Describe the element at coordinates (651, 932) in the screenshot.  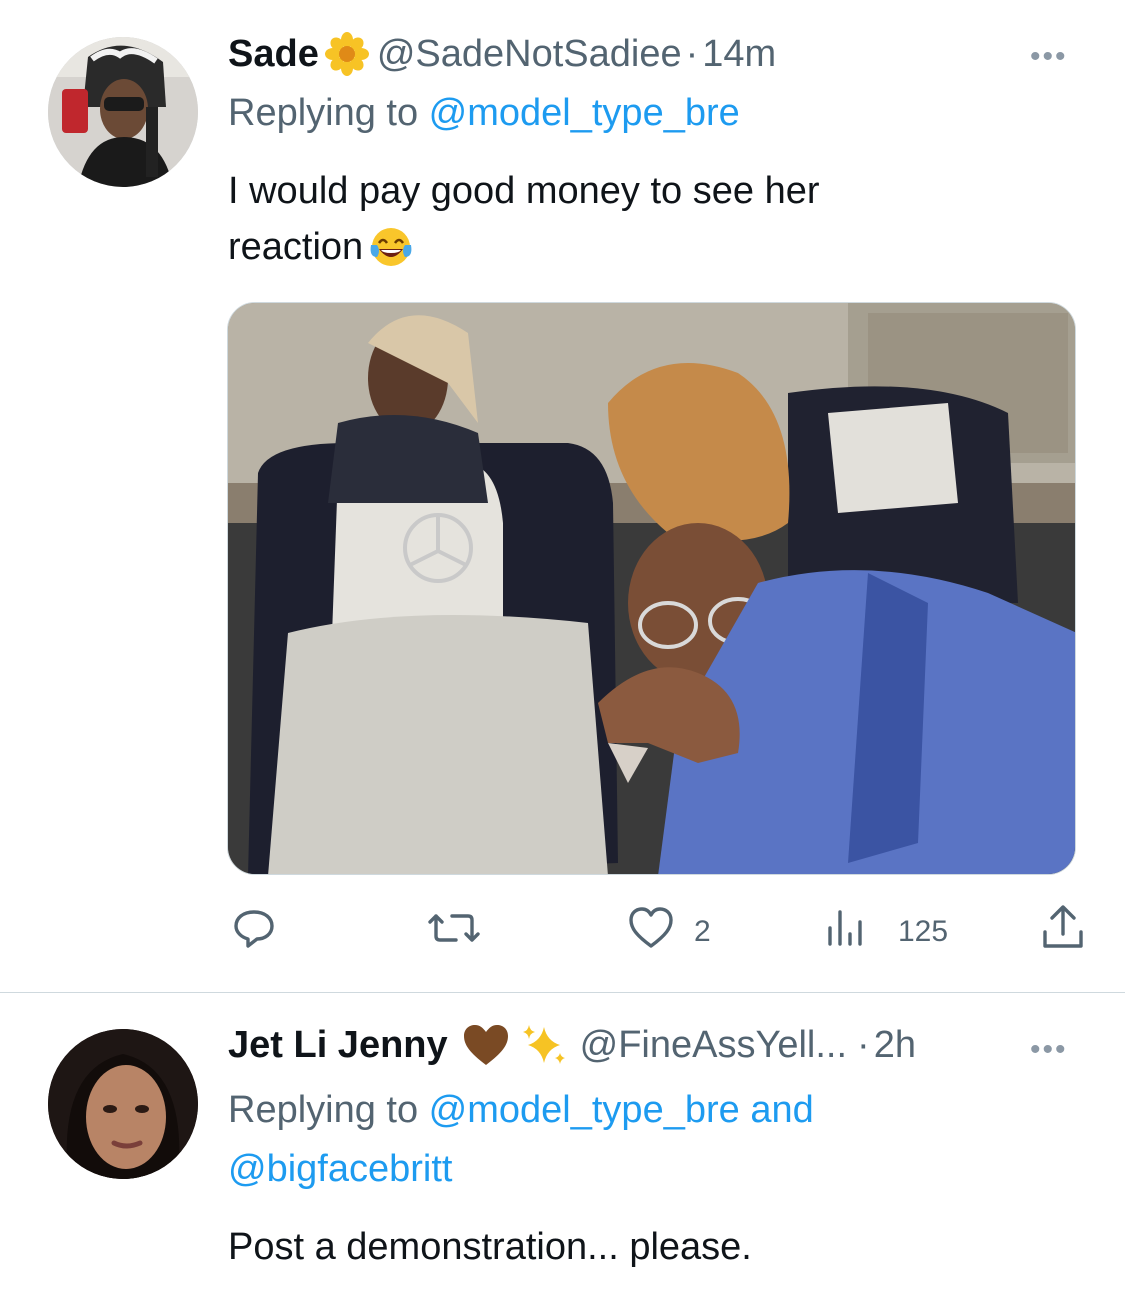
I see `heart-icon` at that location.